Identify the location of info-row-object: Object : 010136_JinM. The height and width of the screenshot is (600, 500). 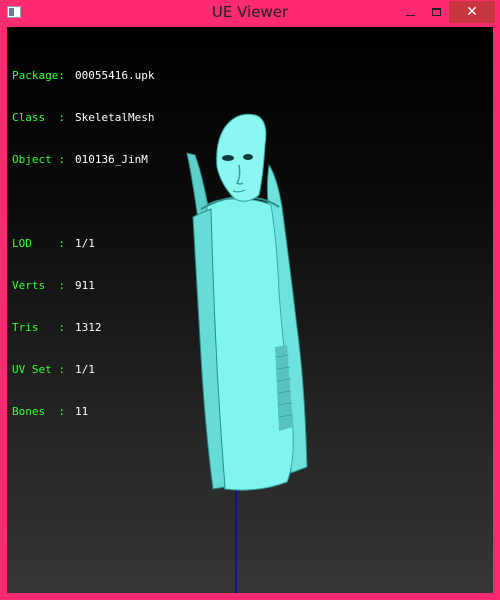
(83, 160).